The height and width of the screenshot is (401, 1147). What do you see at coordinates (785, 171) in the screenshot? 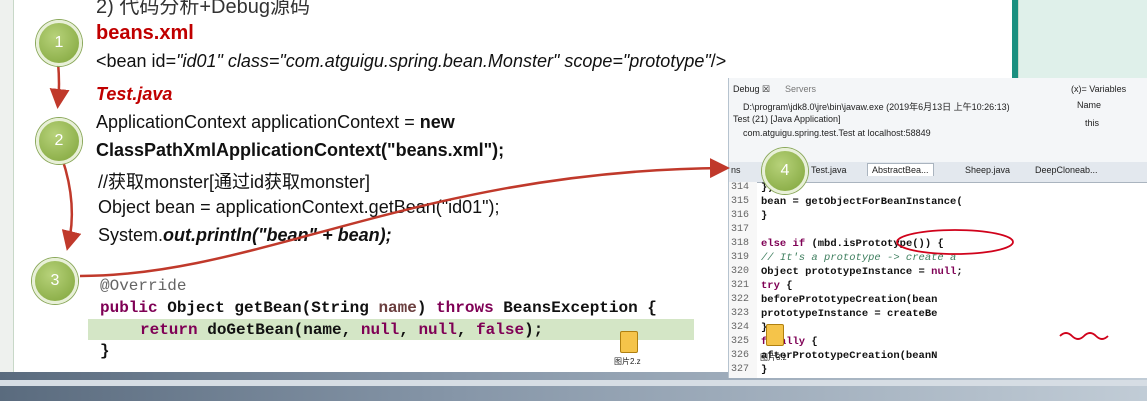
I see `step-badge-4: 4` at bounding box center [785, 171].